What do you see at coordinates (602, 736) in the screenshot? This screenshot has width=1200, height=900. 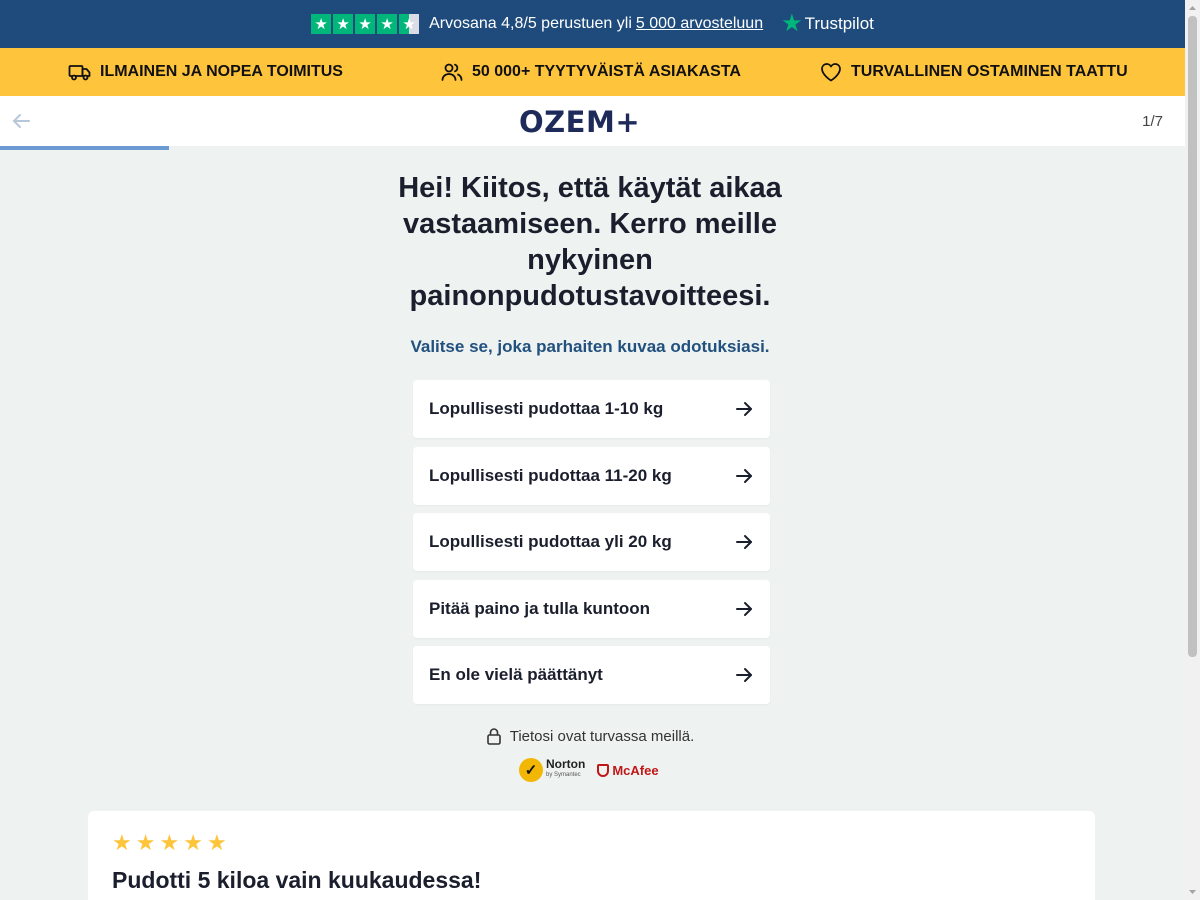 I see `privacy-note-text: Tietosi ovat turvassa meillä.` at bounding box center [602, 736].